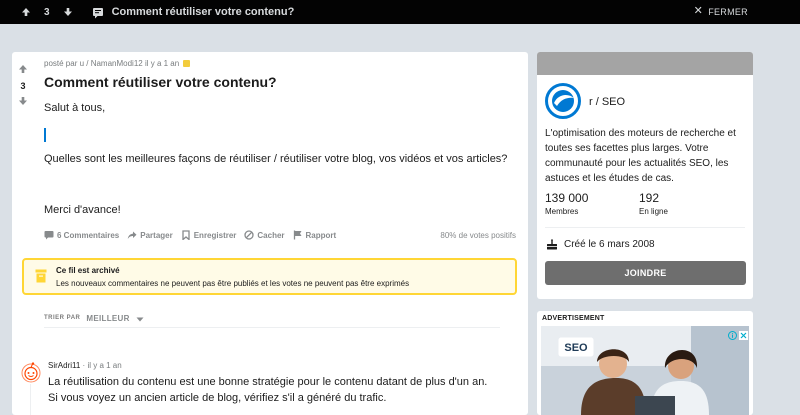 This screenshot has width=800, height=415. Describe the element at coordinates (607, 102) in the screenshot. I see `community-name: r / SEO` at that location.